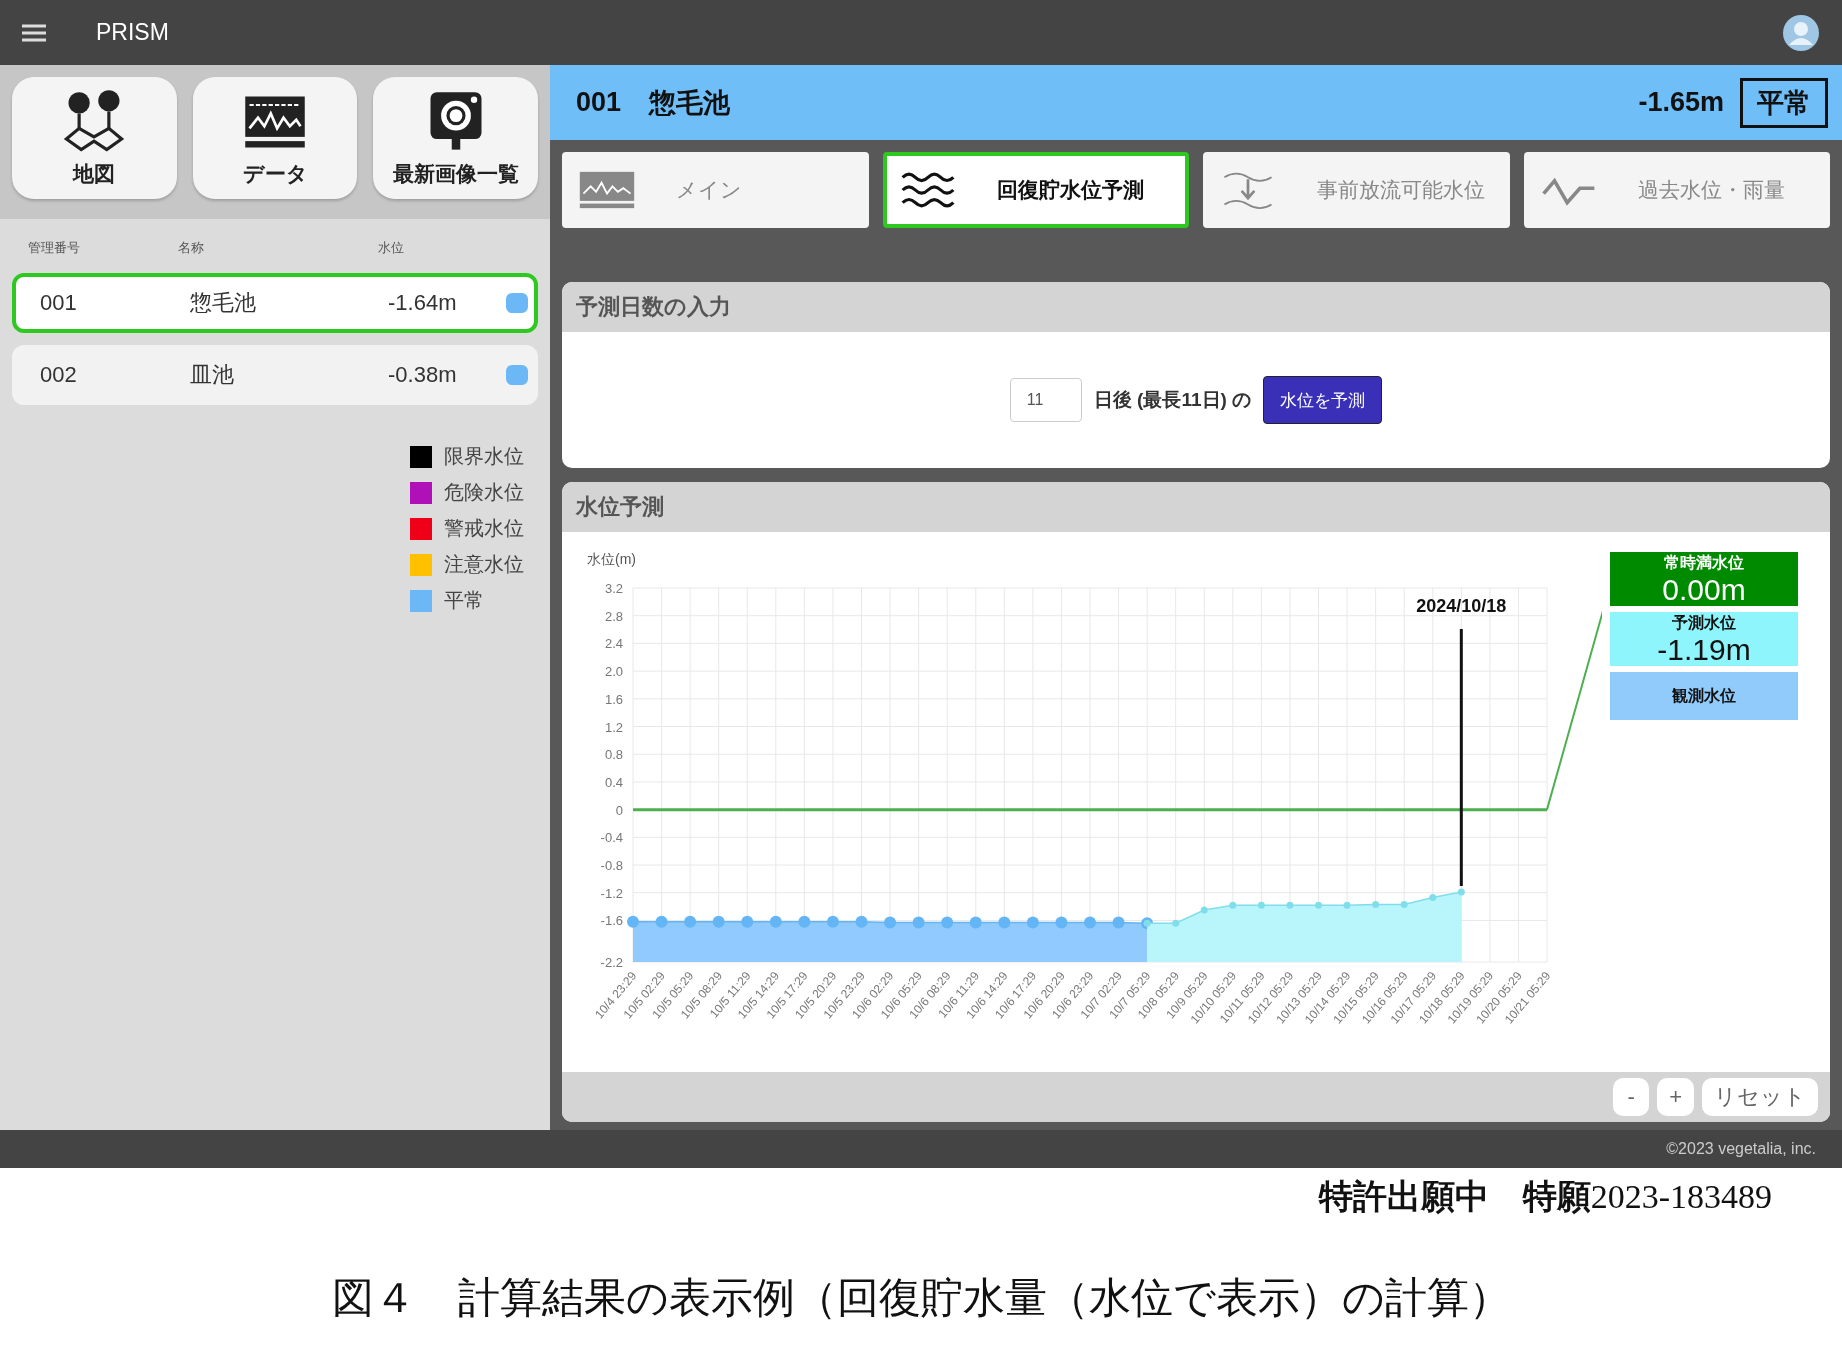  I want to click on column-header: 管理番号, so click(54, 248).